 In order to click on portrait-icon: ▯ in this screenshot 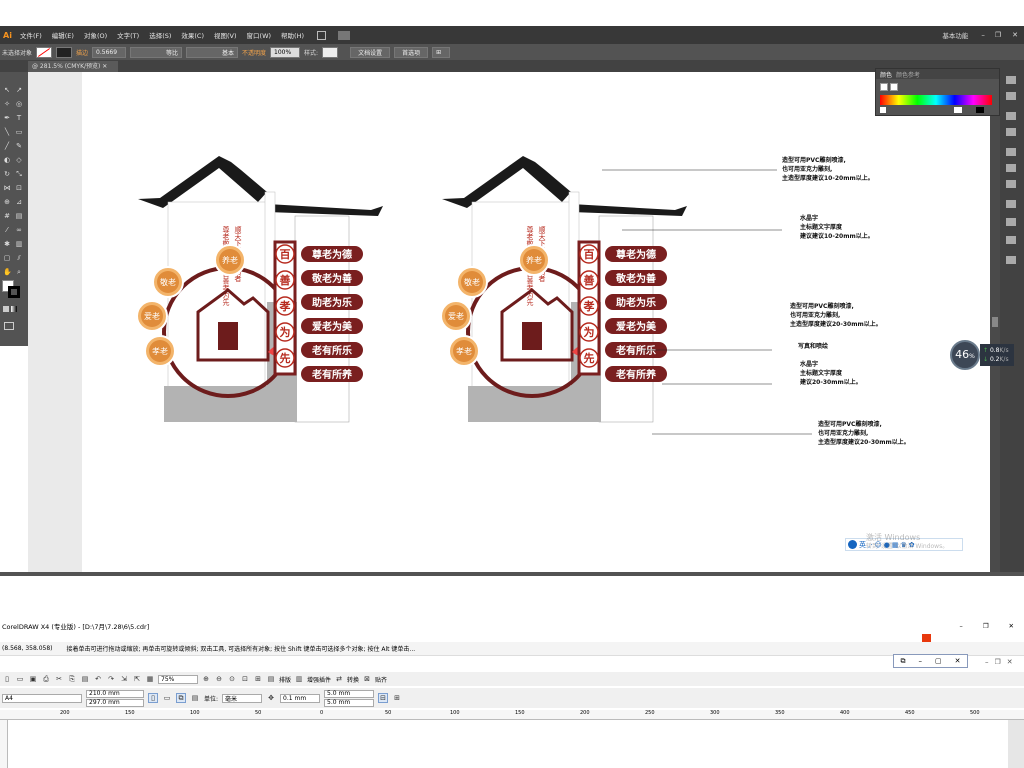, I will do `click(153, 698)`.